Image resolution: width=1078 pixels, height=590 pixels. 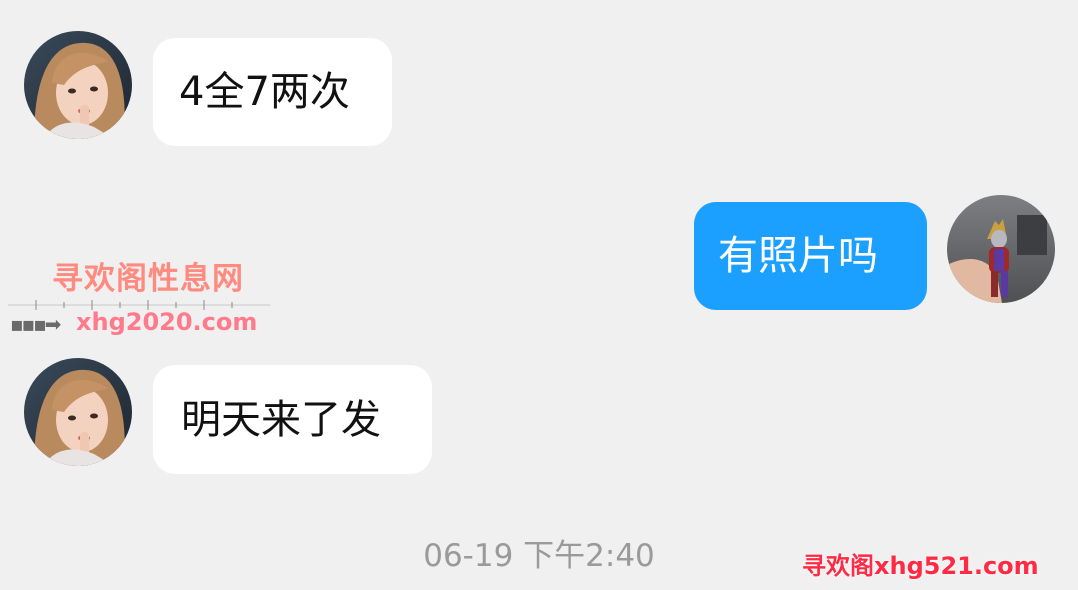 What do you see at coordinates (281, 419) in the screenshot?
I see `message-text: 明天来了发` at bounding box center [281, 419].